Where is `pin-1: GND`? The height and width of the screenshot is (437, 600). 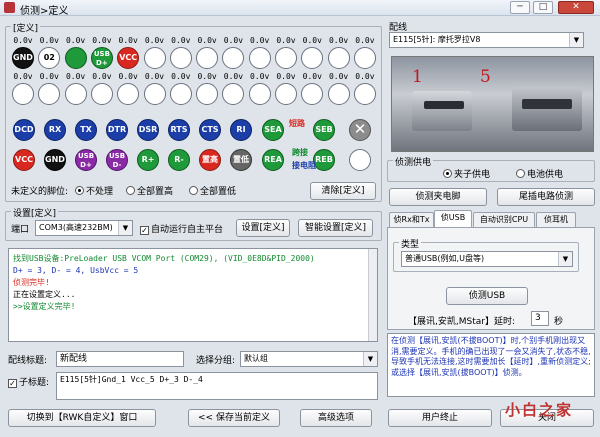 pin-1: GND is located at coordinates (23, 58).